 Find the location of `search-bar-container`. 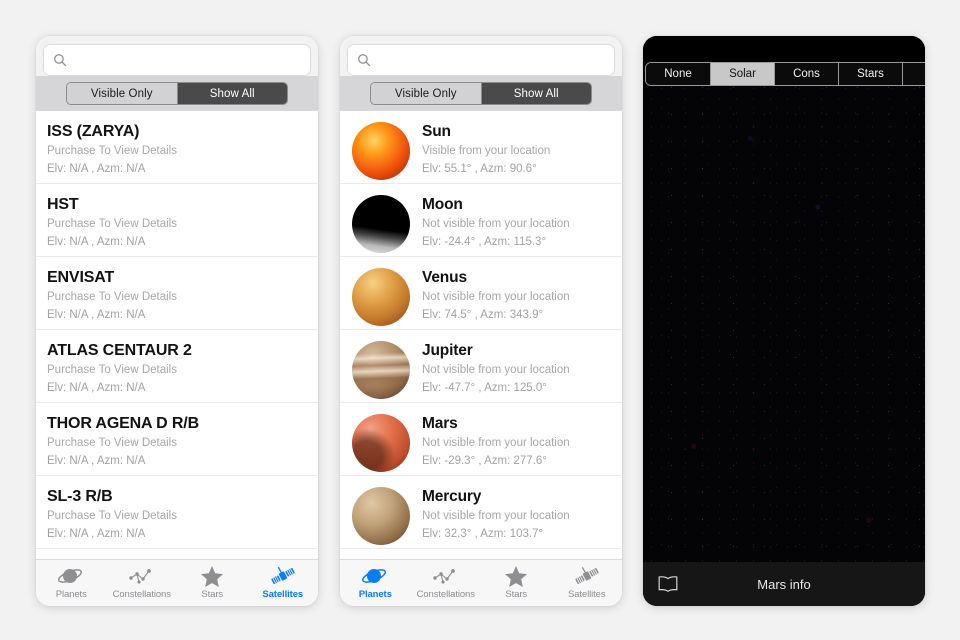

search-bar-container is located at coordinates (481, 56).